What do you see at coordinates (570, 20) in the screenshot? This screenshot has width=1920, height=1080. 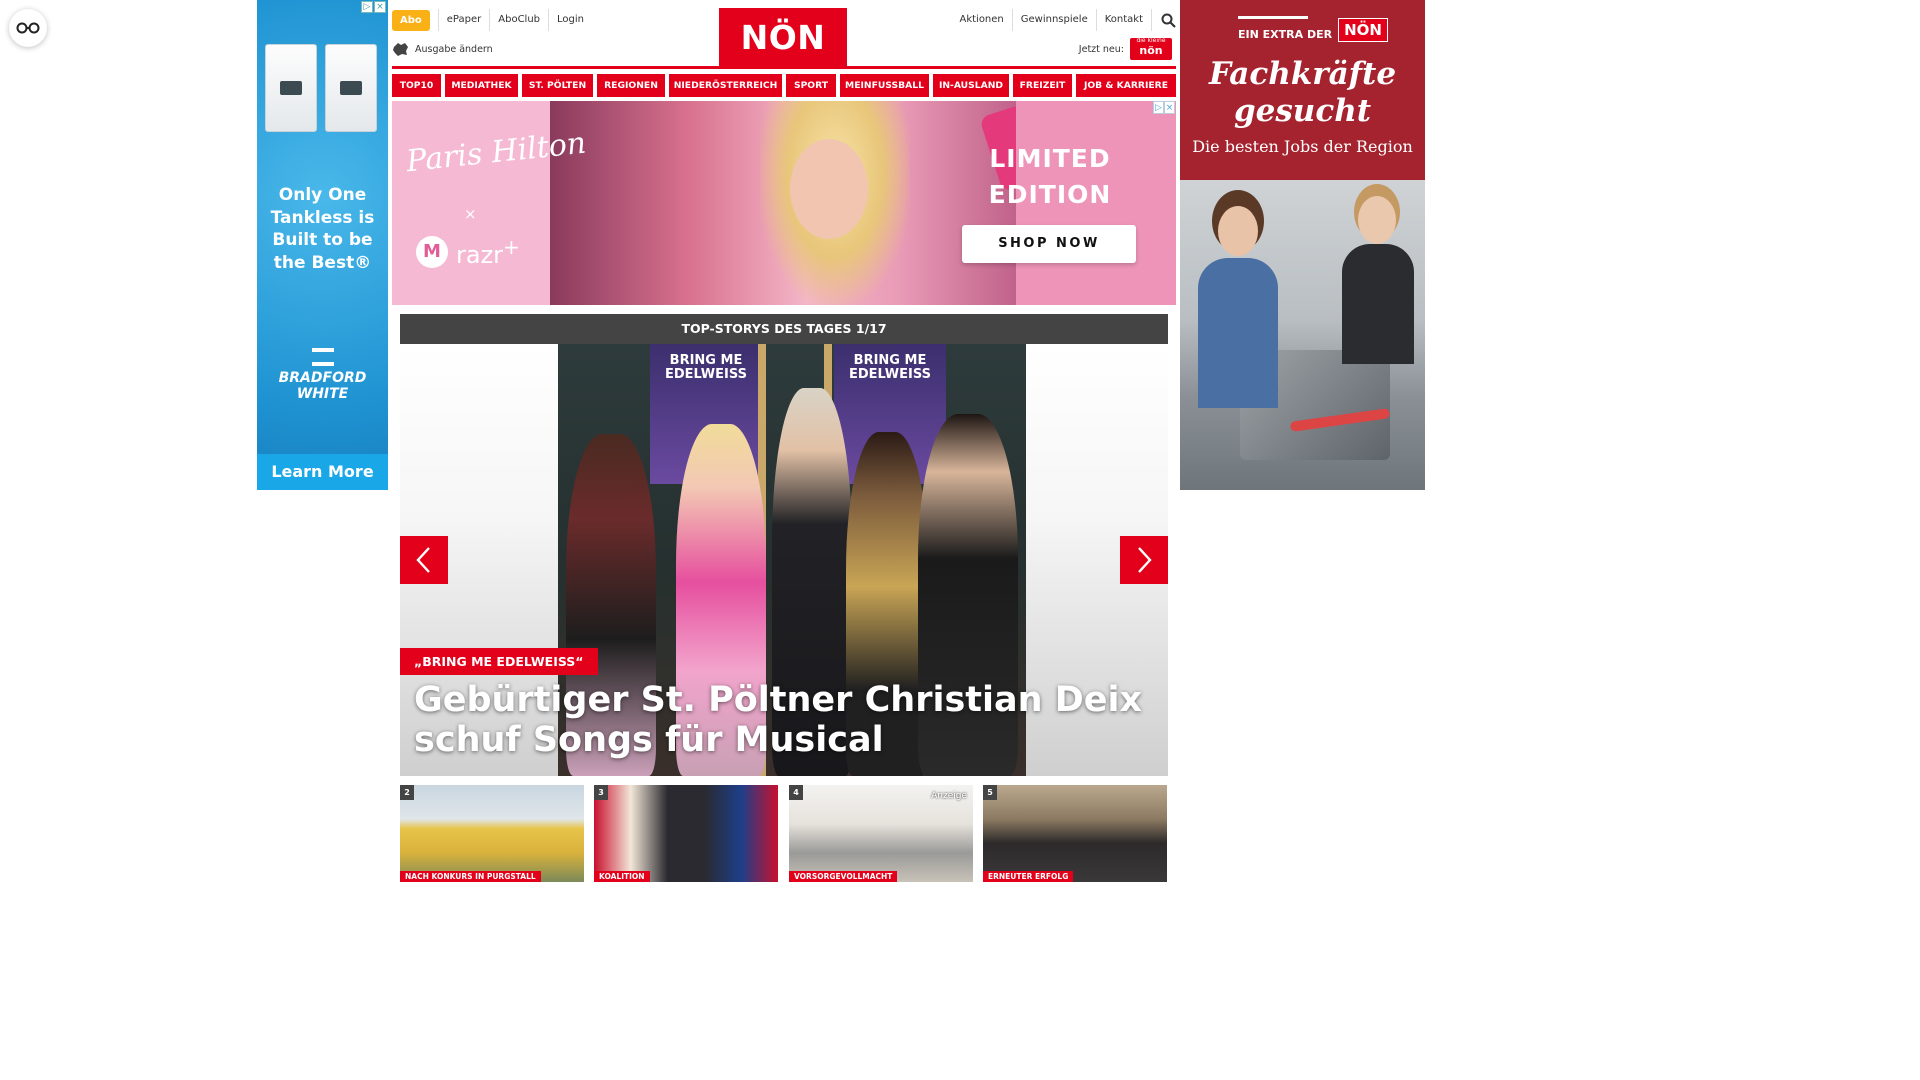 I see `login-link: Login` at bounding box center [570, 20].